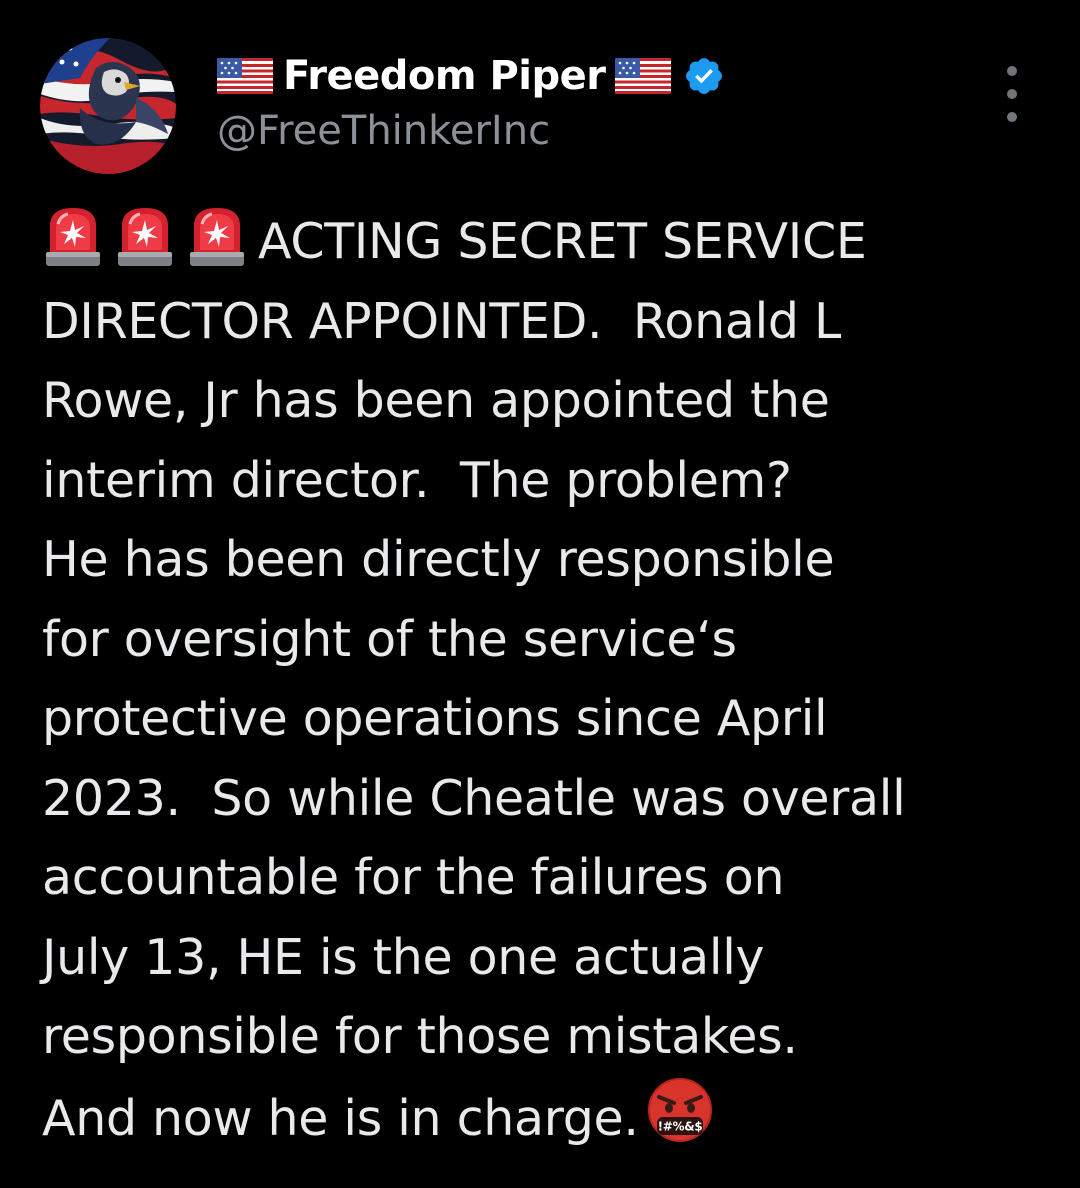  Describe the element at coordinates (413, 877) in the screenshot. I see `tweet-line: accountable for the failures on` at that location.